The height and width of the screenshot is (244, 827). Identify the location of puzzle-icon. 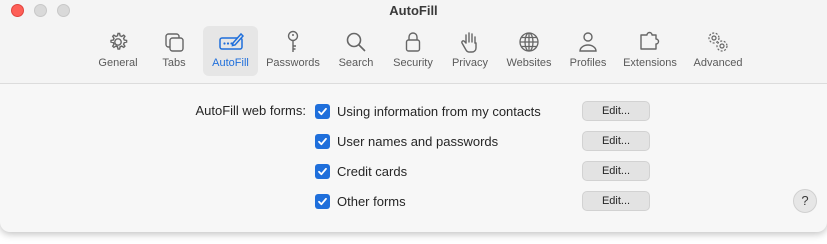
(650, 40).